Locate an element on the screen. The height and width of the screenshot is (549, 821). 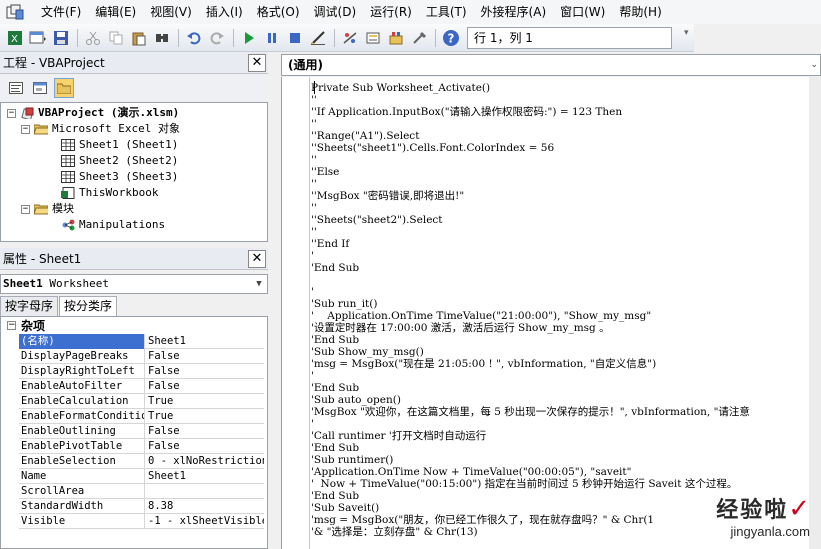
find-icon is located at coordinates (162, 38).